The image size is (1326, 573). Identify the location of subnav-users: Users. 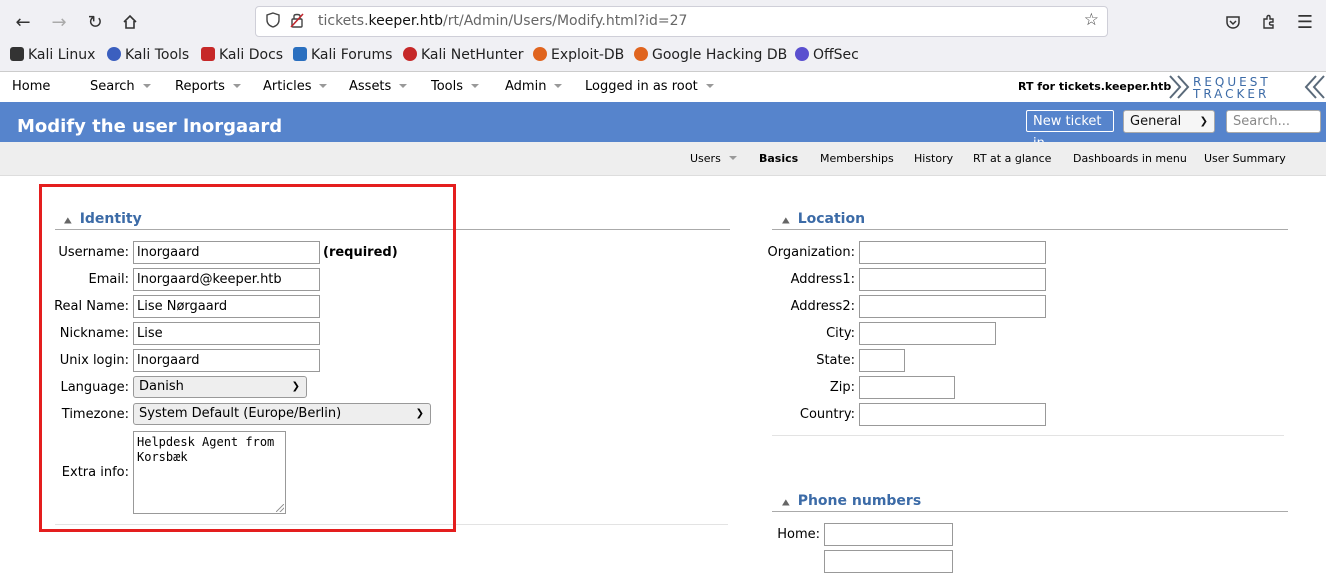
(713, 158).